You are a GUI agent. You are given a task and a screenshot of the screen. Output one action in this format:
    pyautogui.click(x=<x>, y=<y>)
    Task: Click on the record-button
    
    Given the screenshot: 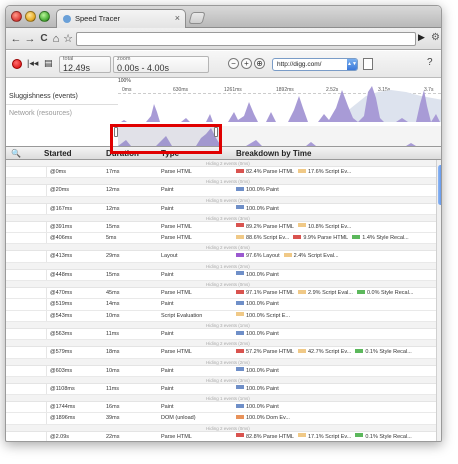 What is the action you would take?
    pyautogui.click(x=17, y=64)
    